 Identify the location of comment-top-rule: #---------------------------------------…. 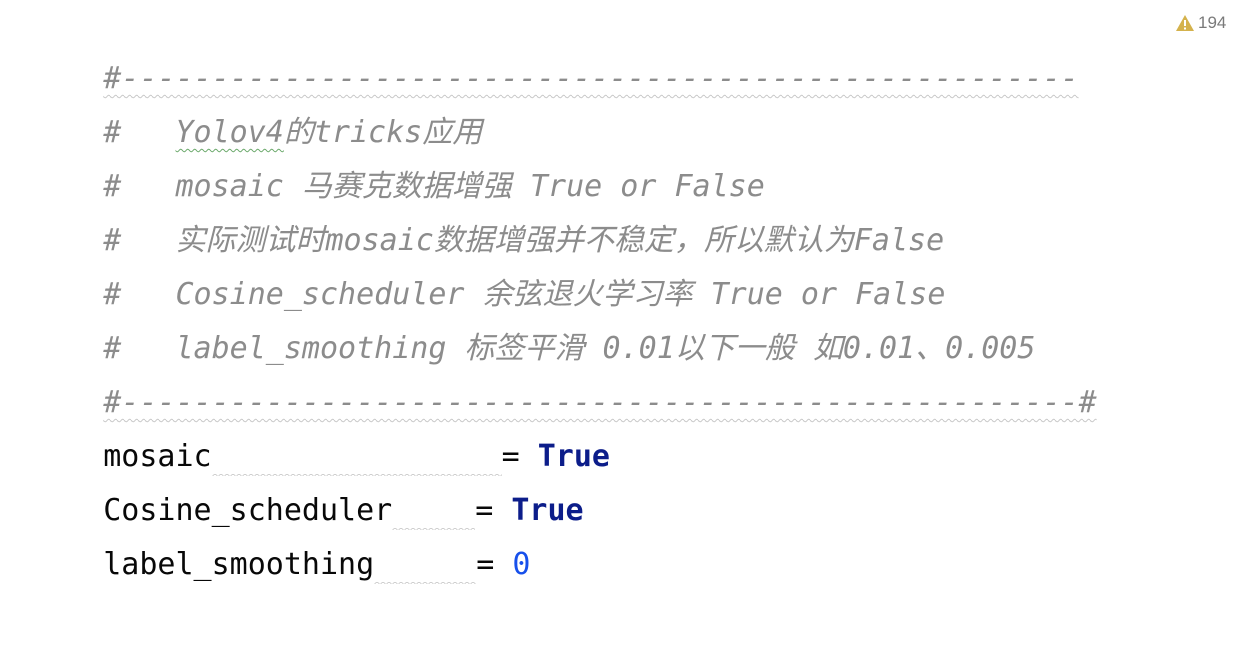
(554, 48).